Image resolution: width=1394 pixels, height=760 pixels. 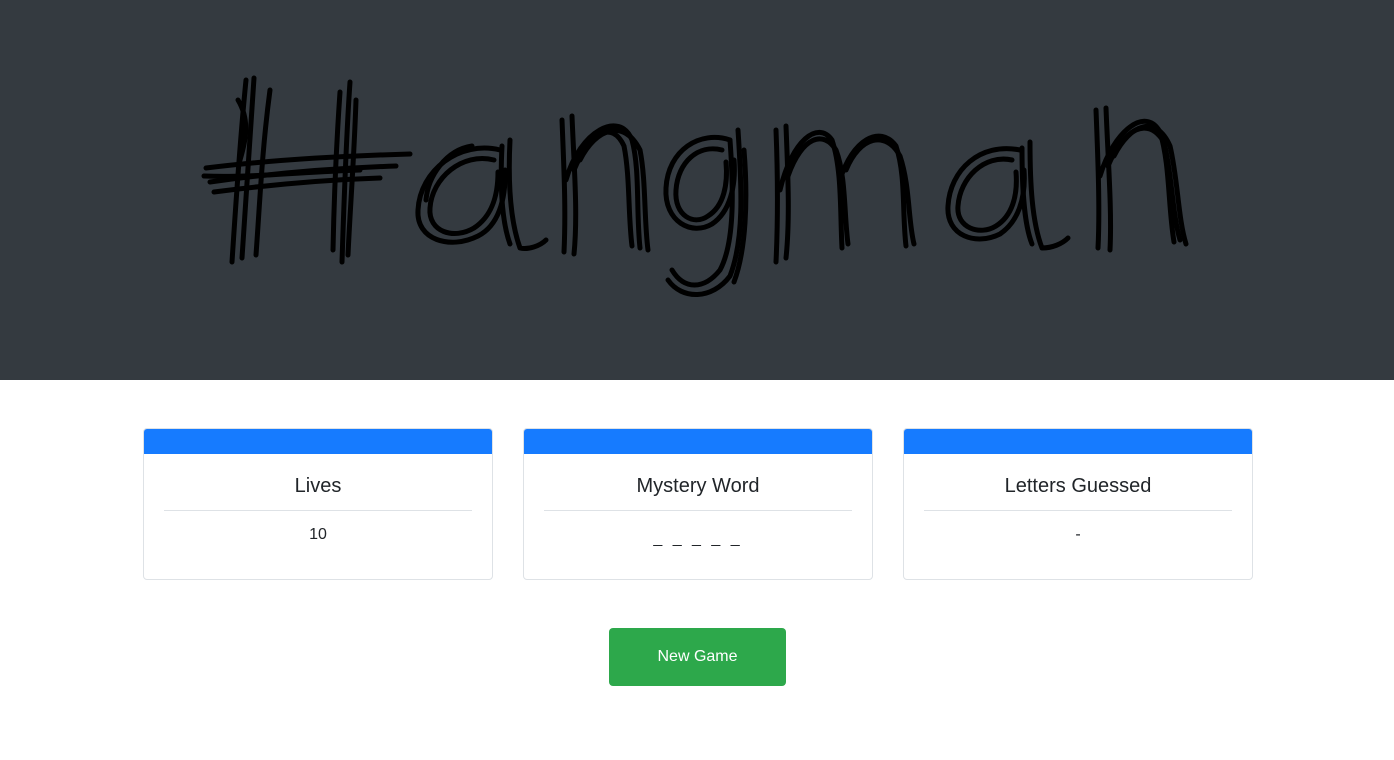 What do you see at coordinates (698, 538) in the screenshot?
I see `mystery-word-value: _ _ _ _ _` at bounding box center [698, 538].